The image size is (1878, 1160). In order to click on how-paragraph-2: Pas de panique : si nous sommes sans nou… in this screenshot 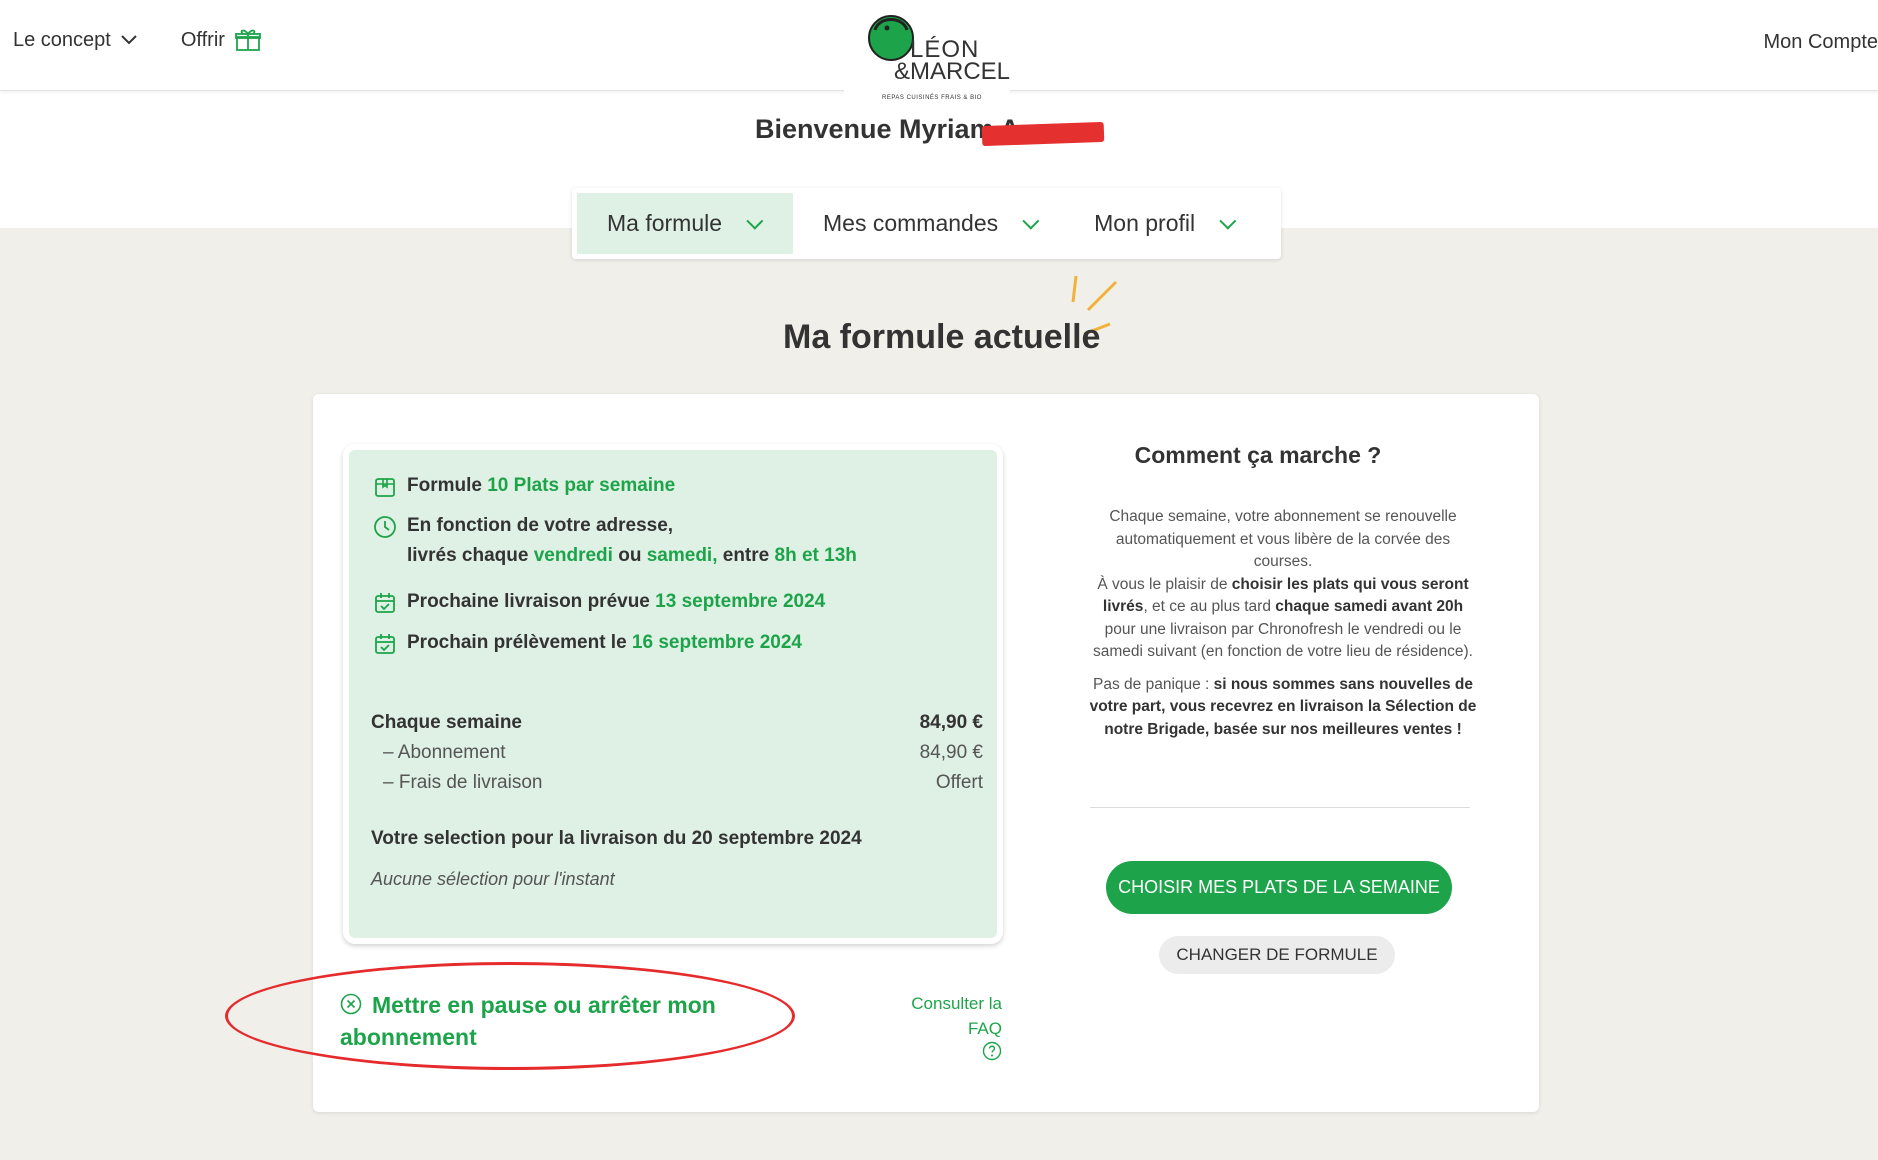, I will do `click(1283, 708)`.